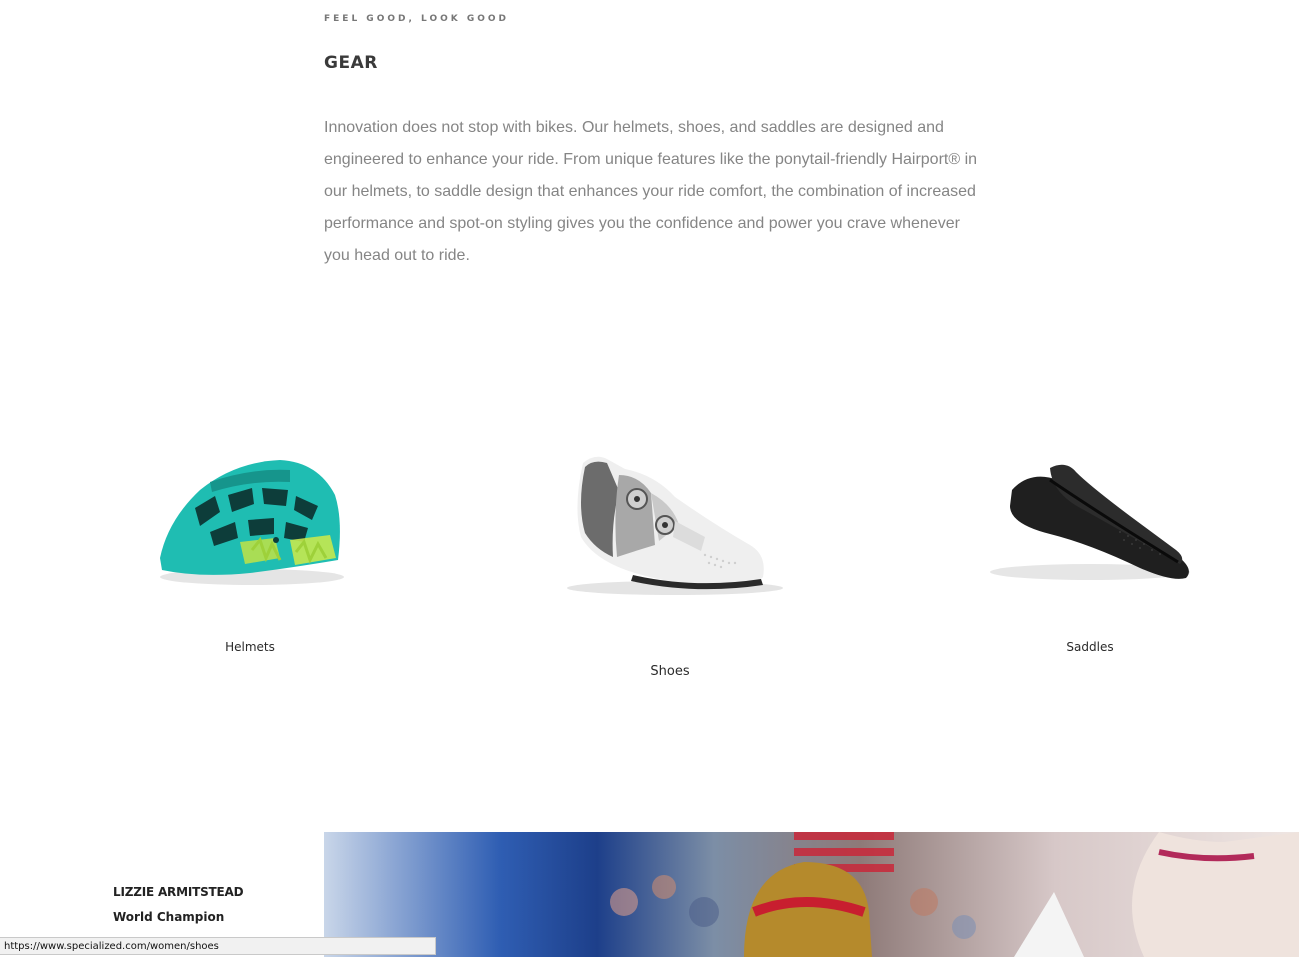 The width and height of the screenshot is (1299, 957). I want to click on section-title: GEAR, so click(351, 63).